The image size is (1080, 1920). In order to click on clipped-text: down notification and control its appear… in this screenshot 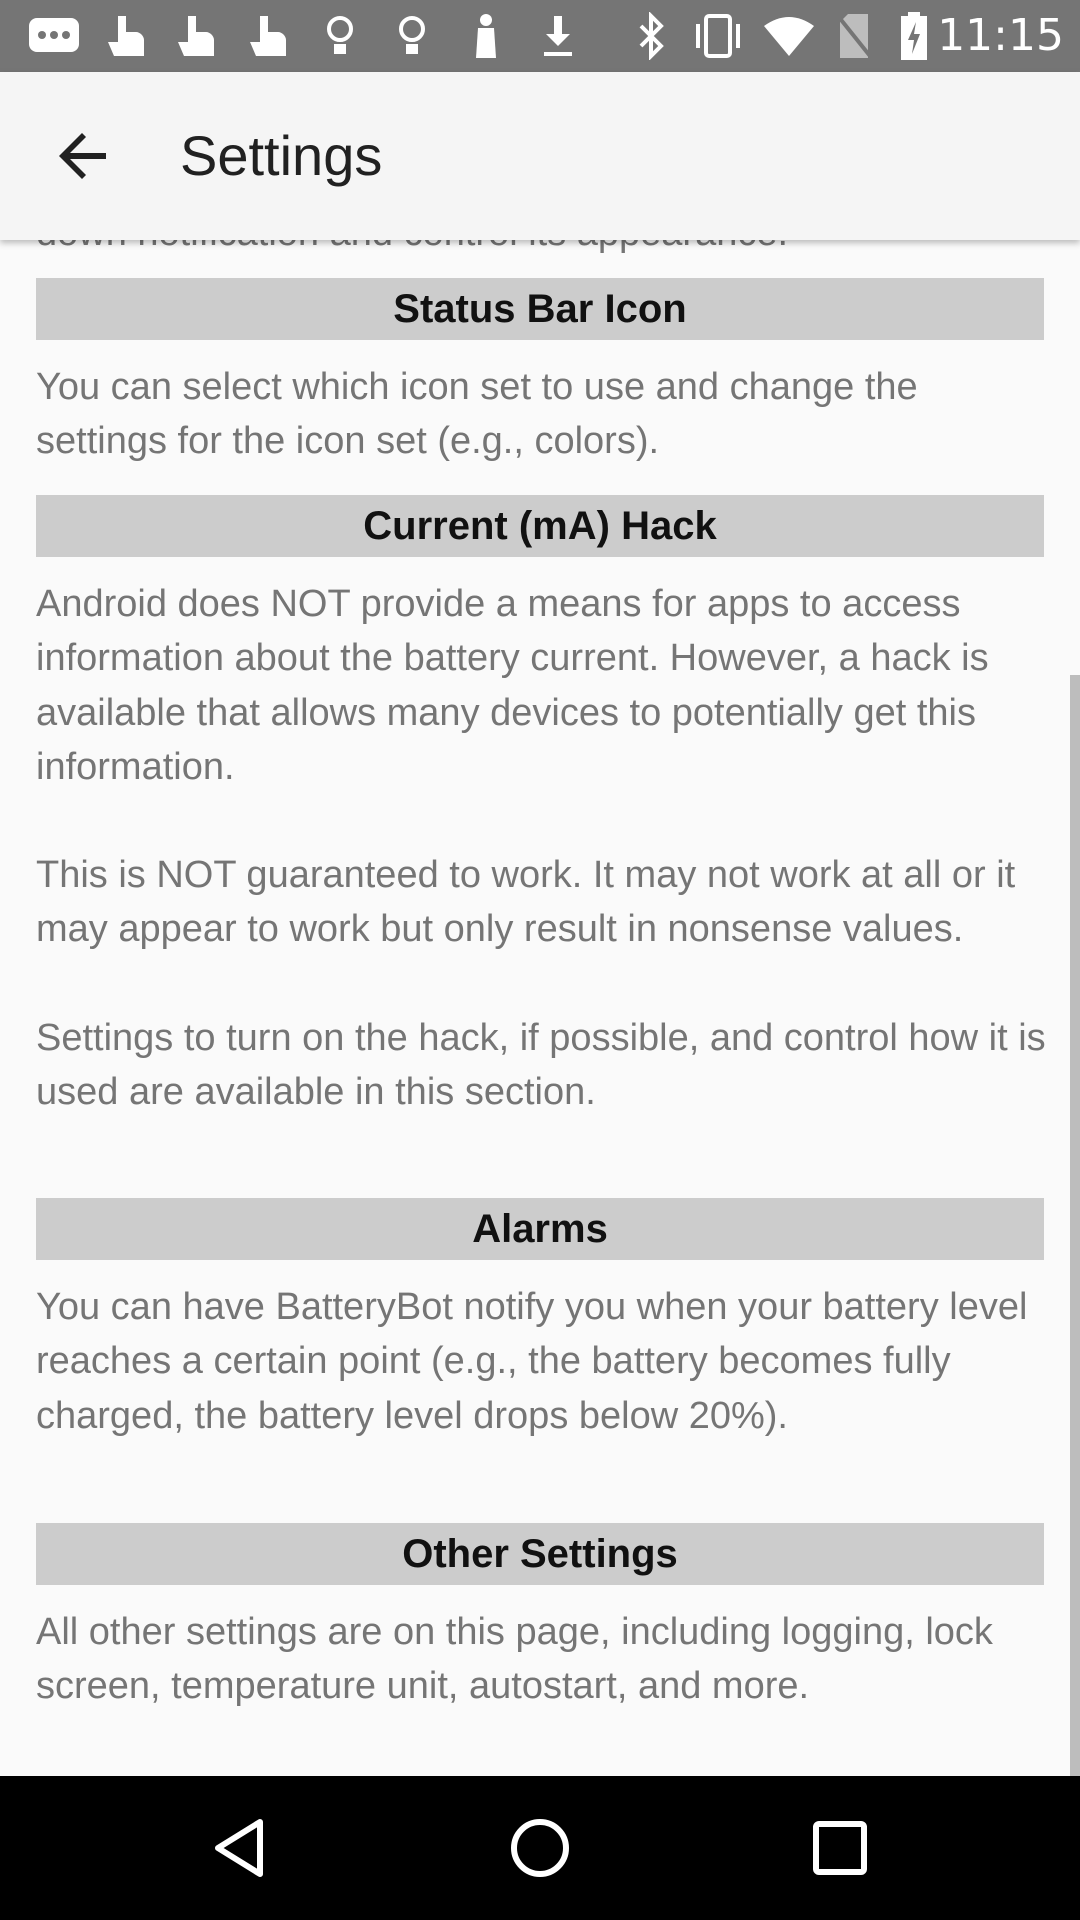, I will do `click(412, 250)`.